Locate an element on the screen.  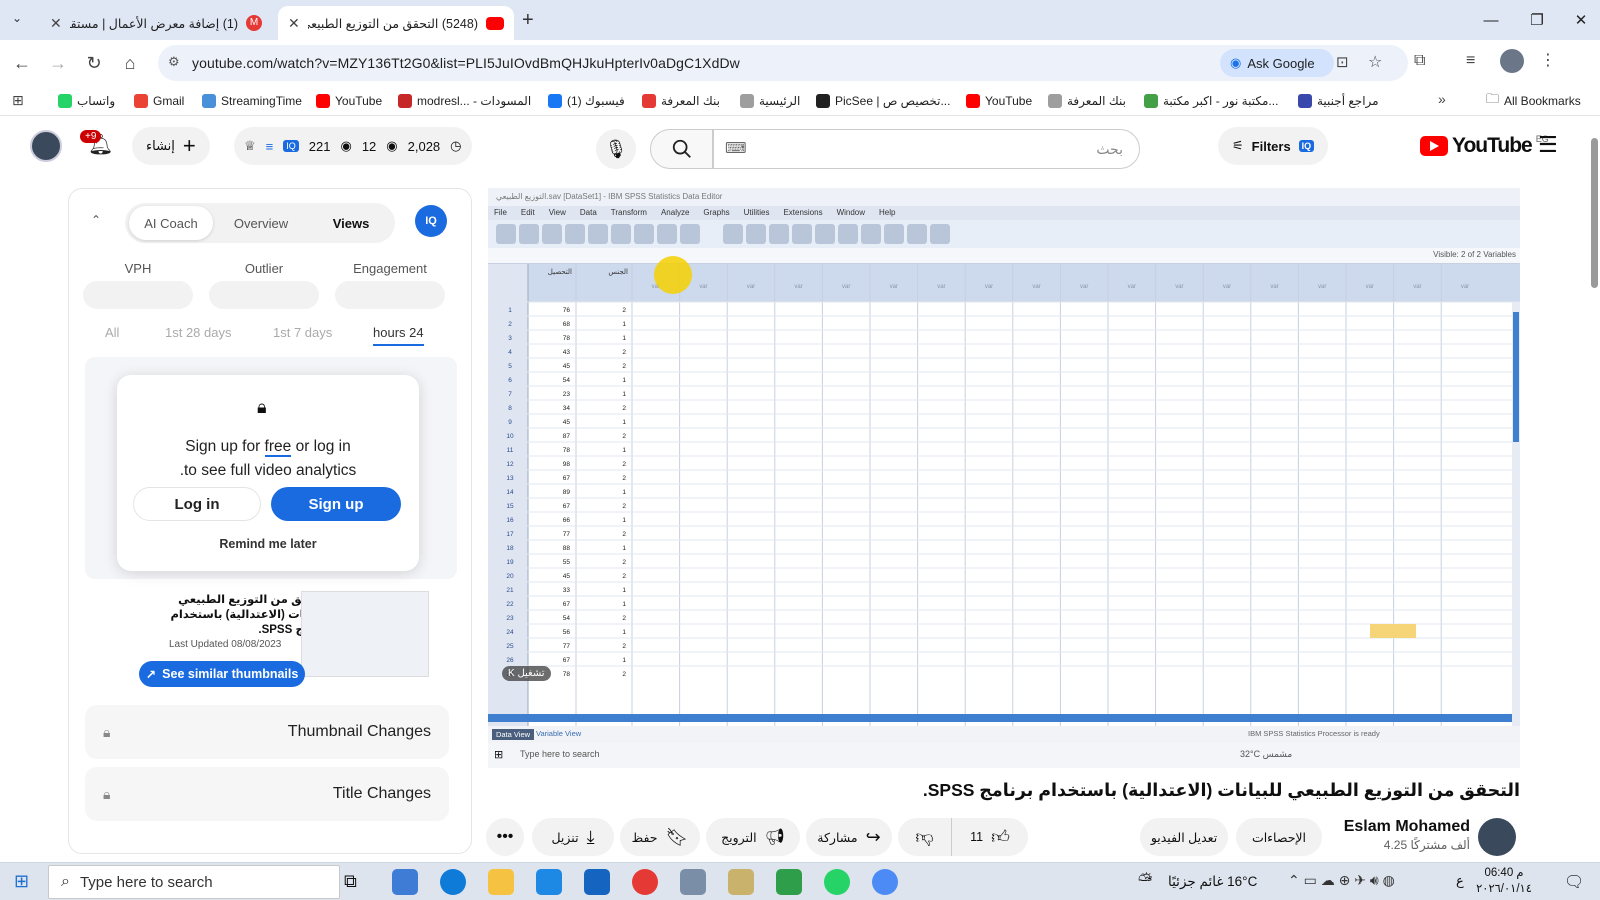
download-button: تنزيل ⤓ is located at coordinates (573, 837).